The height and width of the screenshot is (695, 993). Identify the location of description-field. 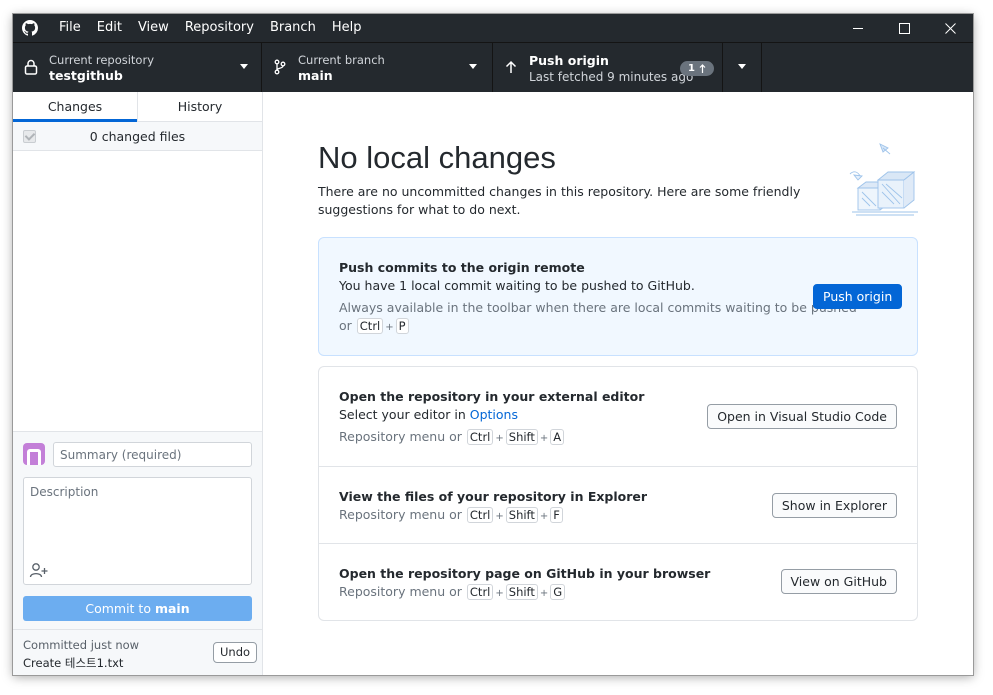
(137, 531).